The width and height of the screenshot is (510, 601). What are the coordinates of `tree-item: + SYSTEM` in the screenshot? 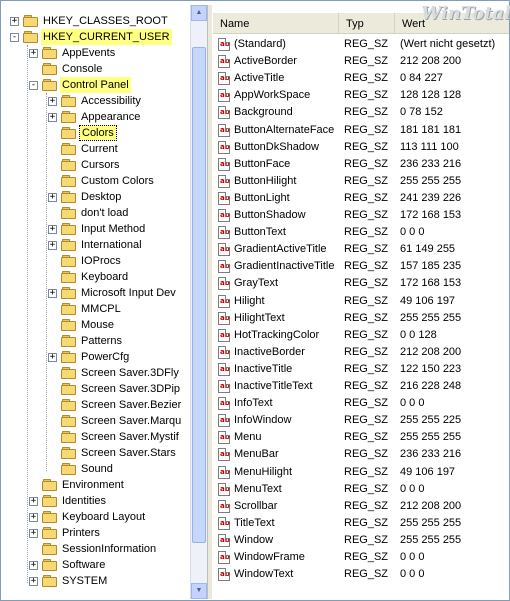 It's located at (97, 581).